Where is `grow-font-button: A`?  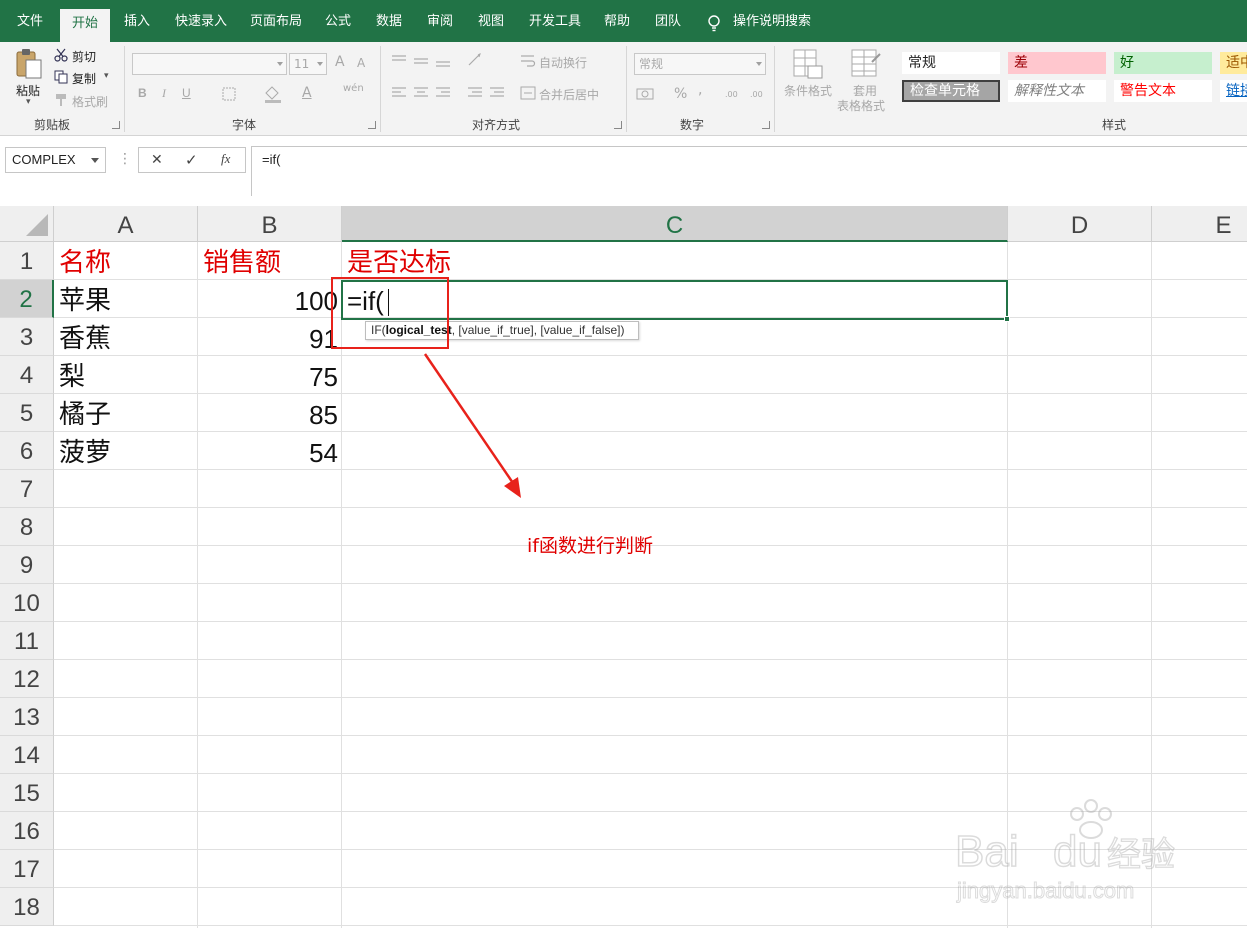
grow-font-button: A is located at coordinates (340, 62).